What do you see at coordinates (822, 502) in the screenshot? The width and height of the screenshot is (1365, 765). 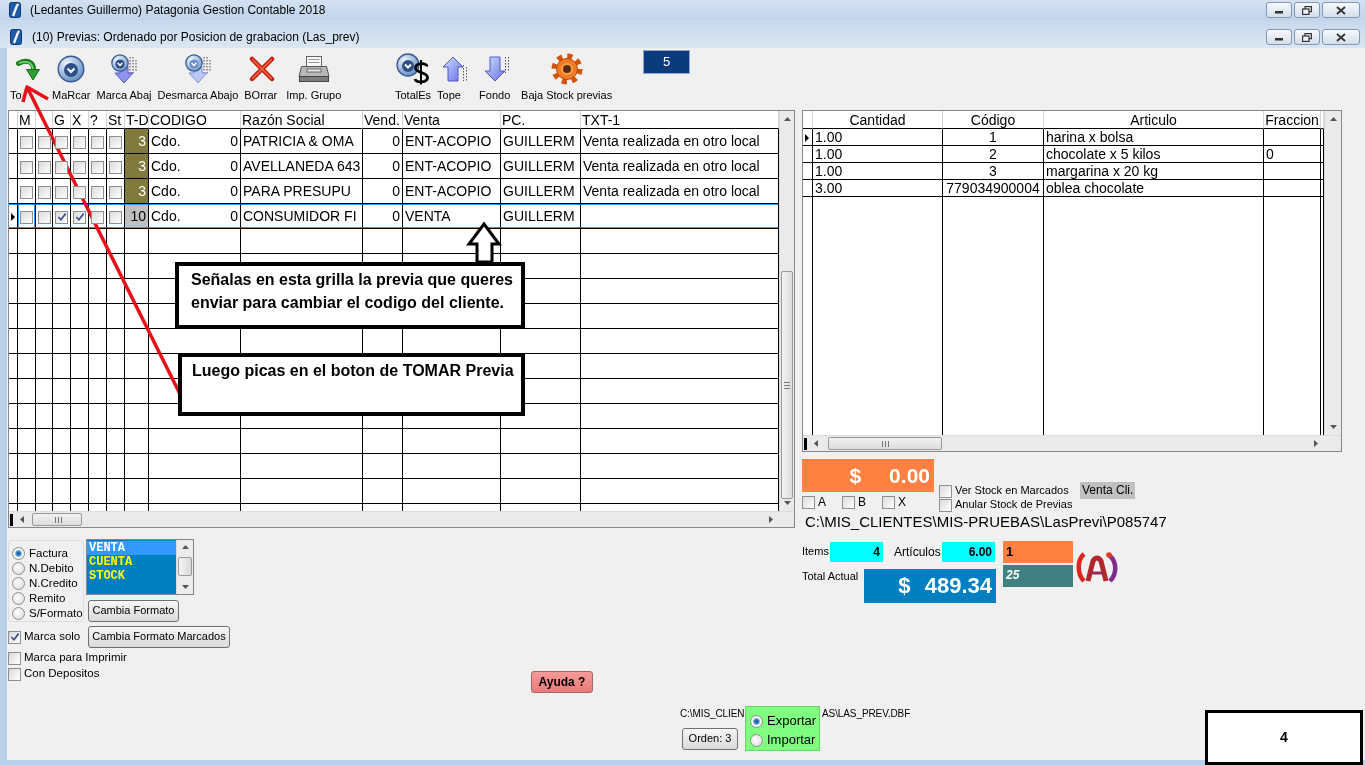 I see `checkbox-label: A` at bounding box center [822, 502].